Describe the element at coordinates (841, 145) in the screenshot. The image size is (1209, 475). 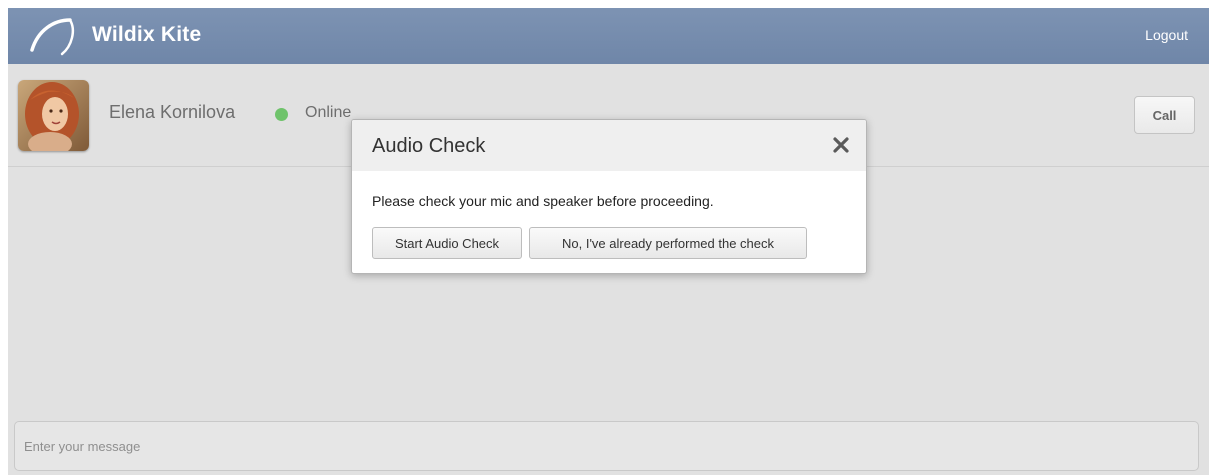
I see `close-icon` at that location.